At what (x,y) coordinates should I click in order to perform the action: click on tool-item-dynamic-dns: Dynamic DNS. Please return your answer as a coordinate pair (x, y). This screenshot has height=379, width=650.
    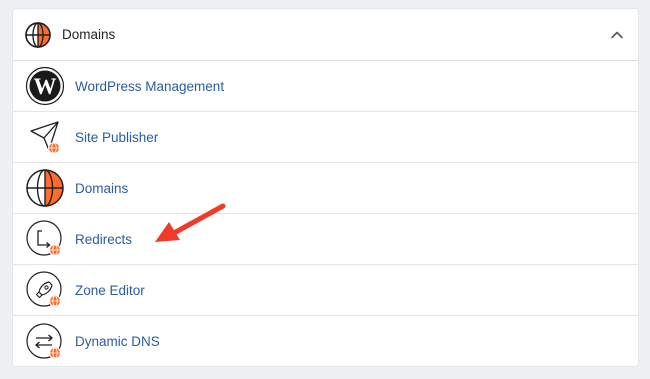
    Looking at the image, I should click on (325, 341).